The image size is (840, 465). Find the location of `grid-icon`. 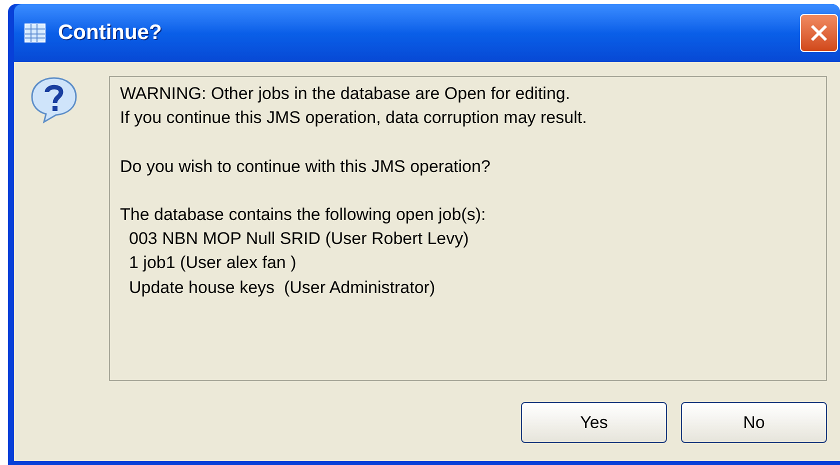

grid-icon is located at coordinates (35, 33).